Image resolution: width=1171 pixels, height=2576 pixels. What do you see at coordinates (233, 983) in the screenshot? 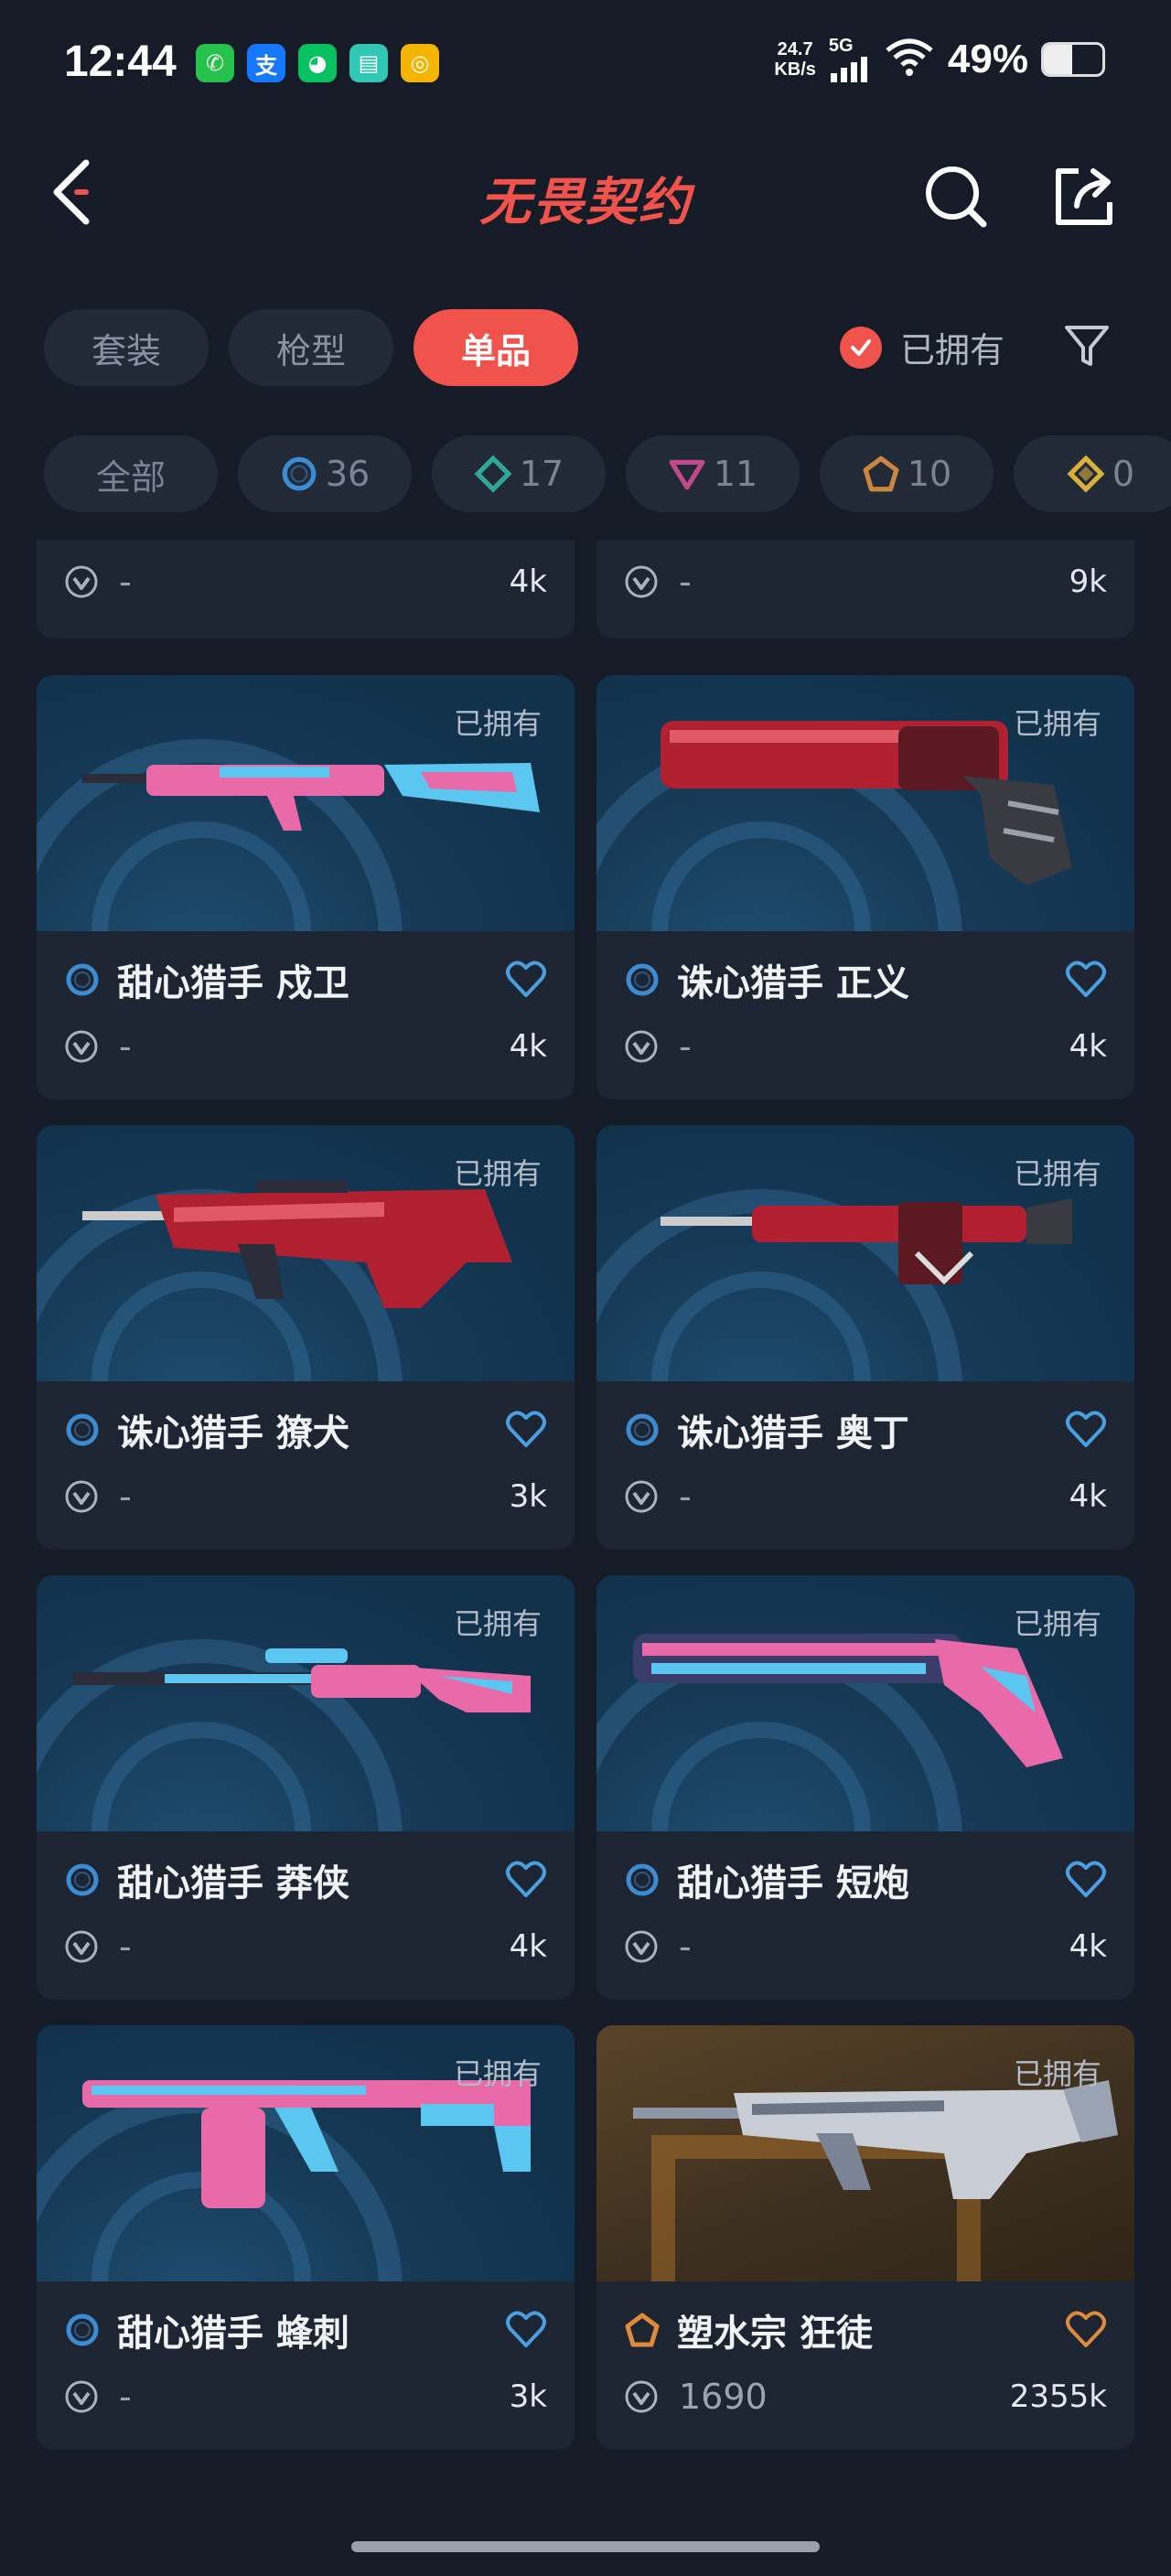
I see `skin-name: 甜心猎手 戍卫` at bounding box center [233, 983].